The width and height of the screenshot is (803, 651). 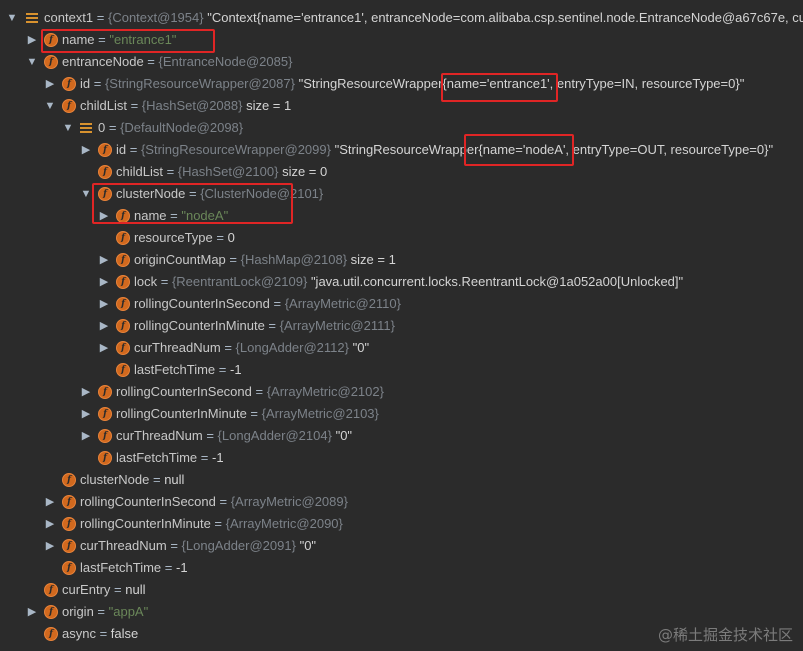 I want to click on tree-row-item-0: ▼ 0 = {DefaultNode@2098}, so click(x=401, y=128).